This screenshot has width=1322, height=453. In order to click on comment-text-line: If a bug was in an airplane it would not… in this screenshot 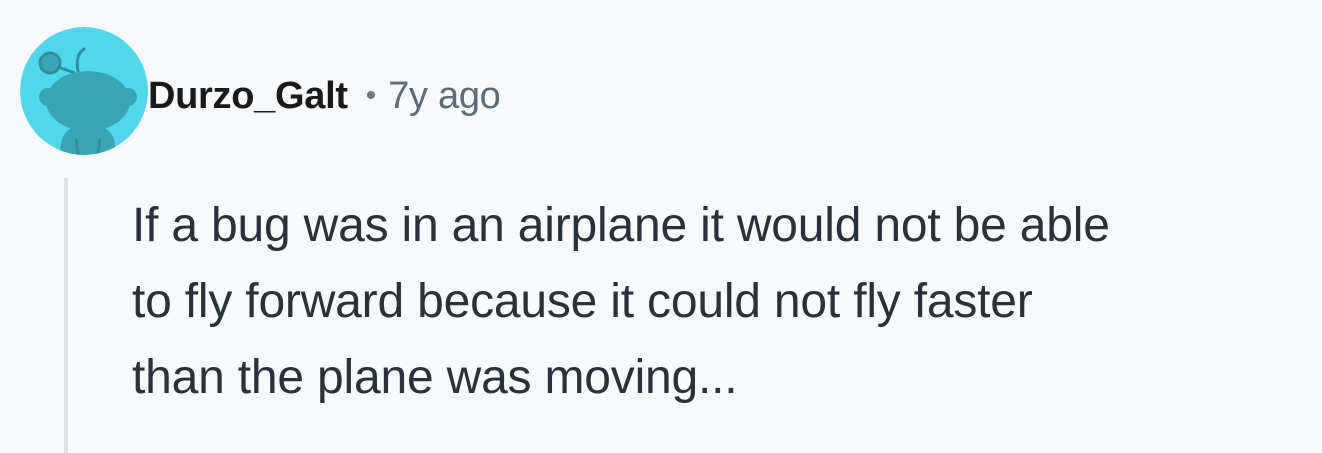, I will do `click(621, 225)`.